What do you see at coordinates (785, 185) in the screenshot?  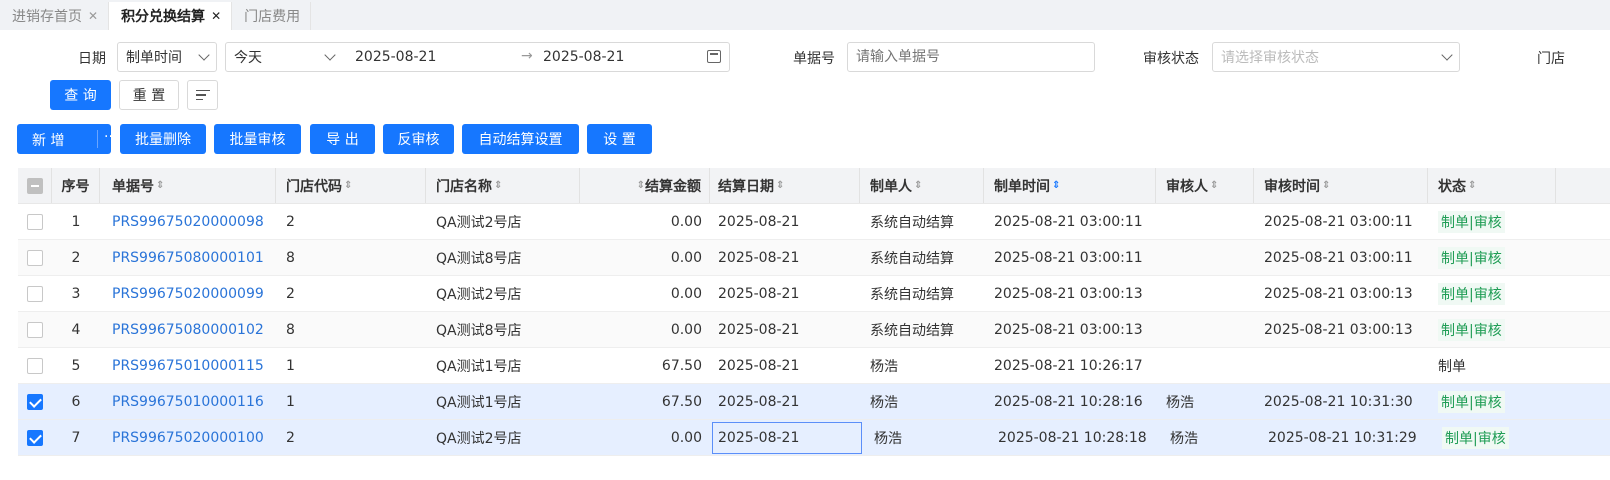 I see `header-settle-date: 结算日期 ⇕` at bounding box center [785, 185].